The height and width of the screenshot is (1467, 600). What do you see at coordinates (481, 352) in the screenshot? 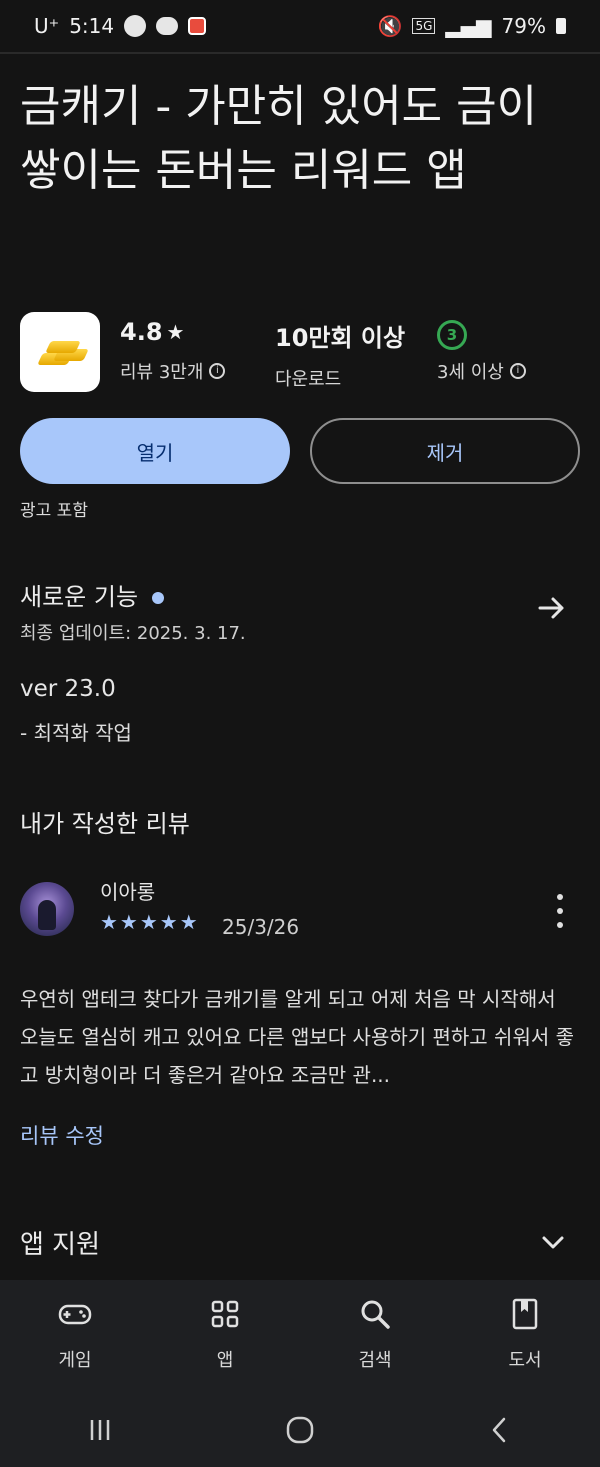
I see `age-rating-stat: 3 3세 이상 i` at bounding box center [481, 352].